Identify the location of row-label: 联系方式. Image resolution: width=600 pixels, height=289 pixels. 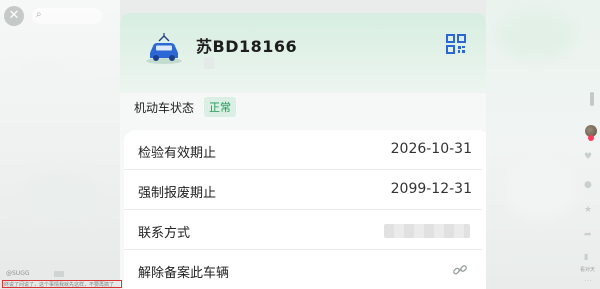
(164, 233).